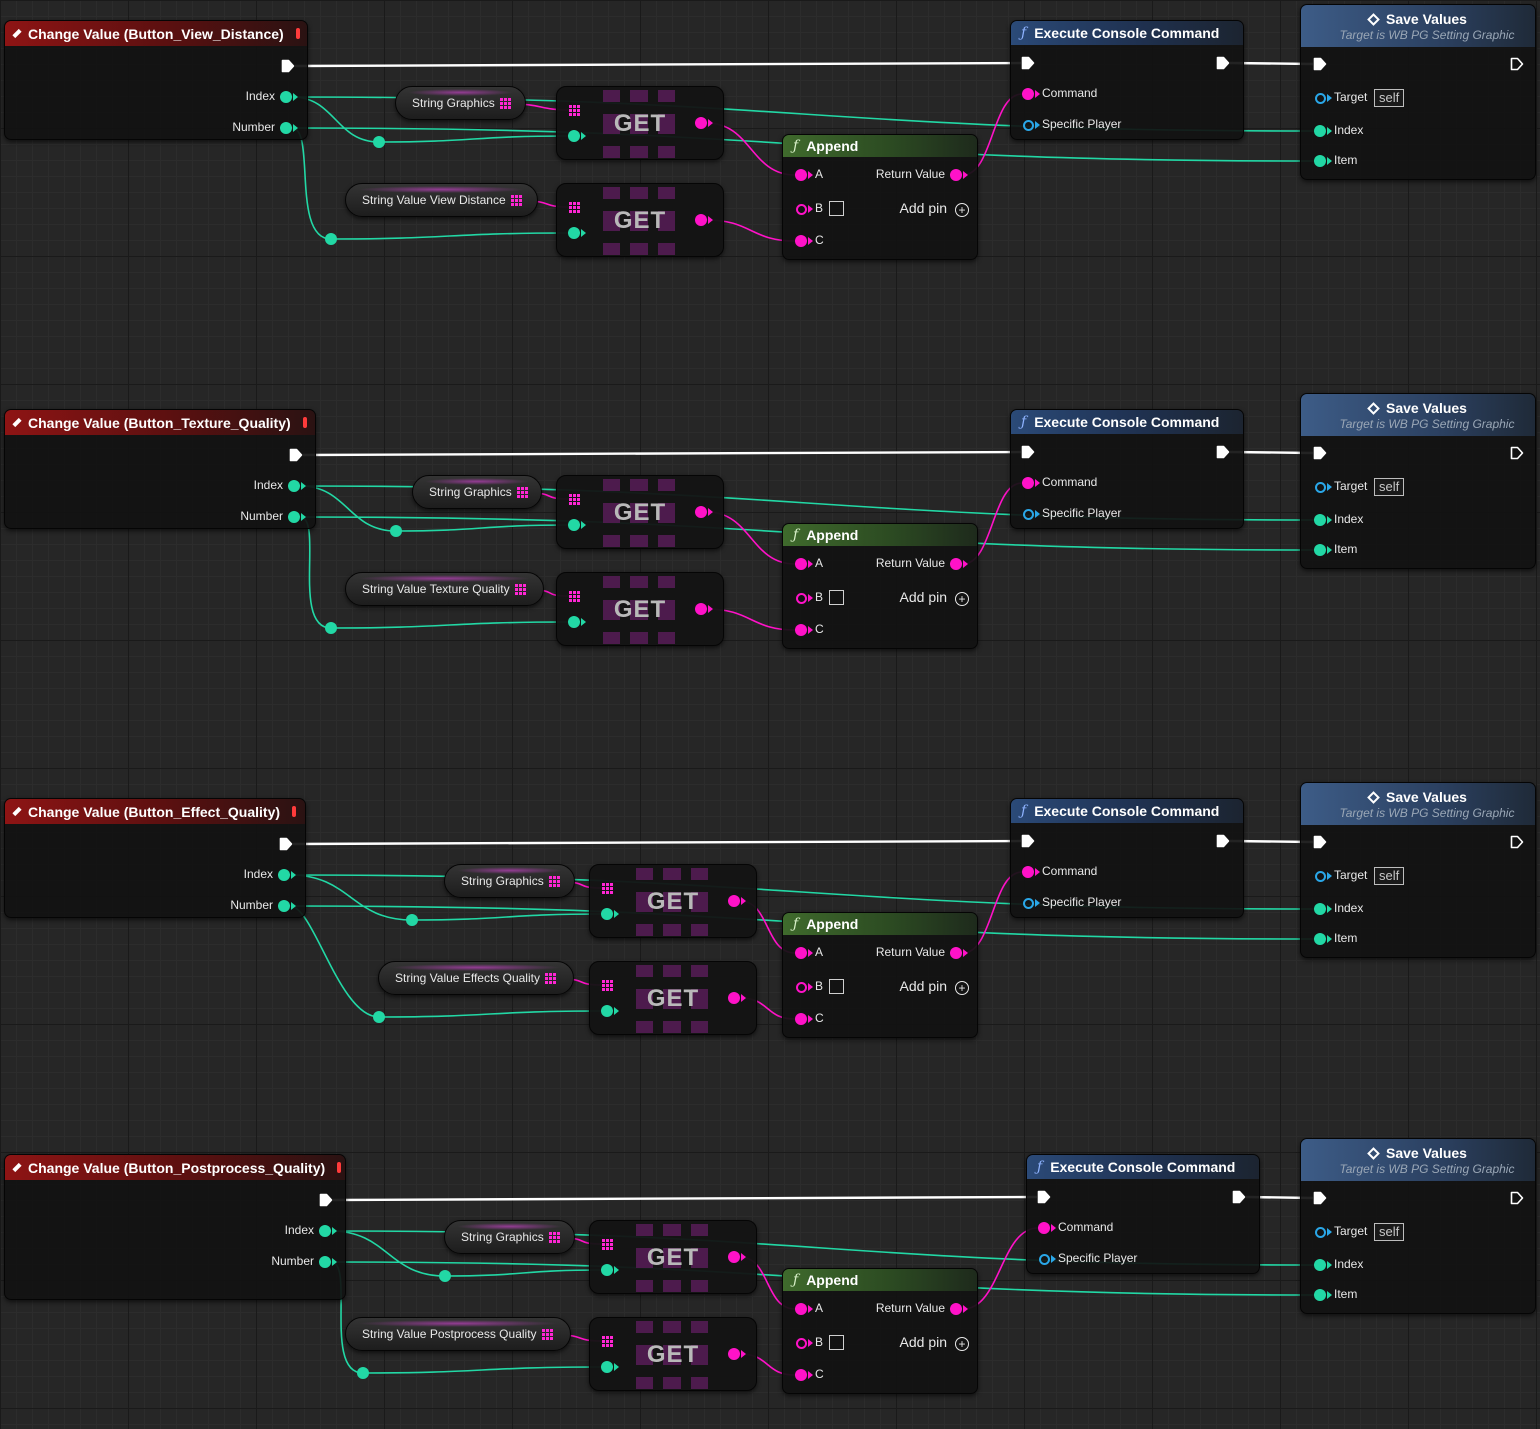  I want to click on string-value-variable: String Value Texture Quality, so click(444, 589).